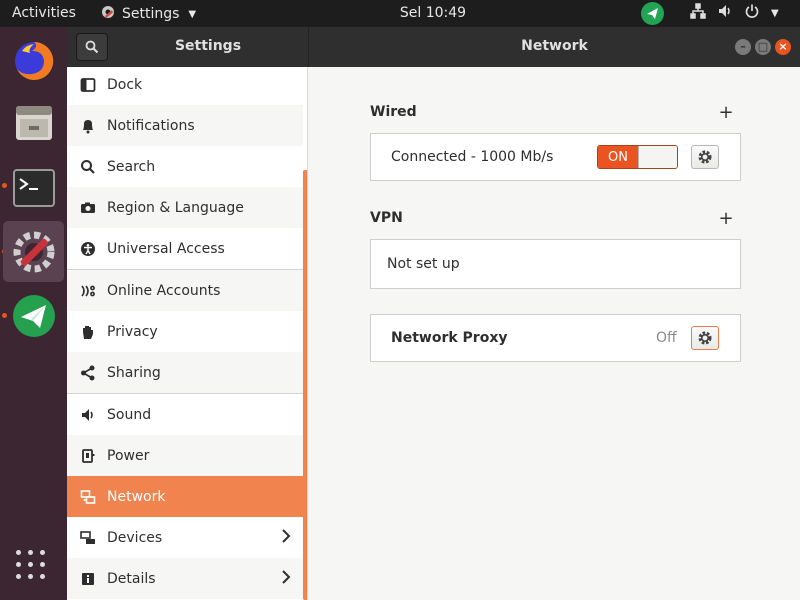  What do you see at coordinates (134, 372) in the screenshot?
I see `sidebar-item-label: Sharing` at bounding box center [134, 372].